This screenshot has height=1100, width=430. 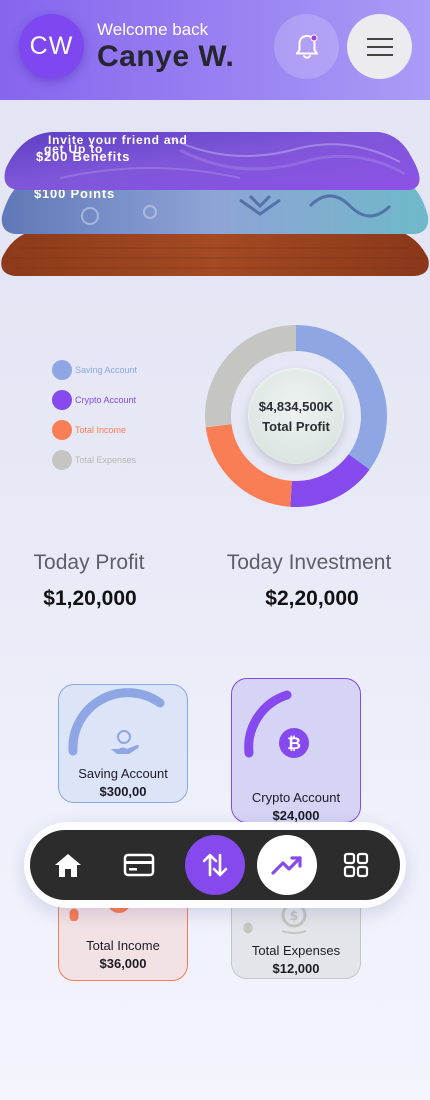 I want to click on today-profit-label: Today Profit, so click(x=89, y=562).